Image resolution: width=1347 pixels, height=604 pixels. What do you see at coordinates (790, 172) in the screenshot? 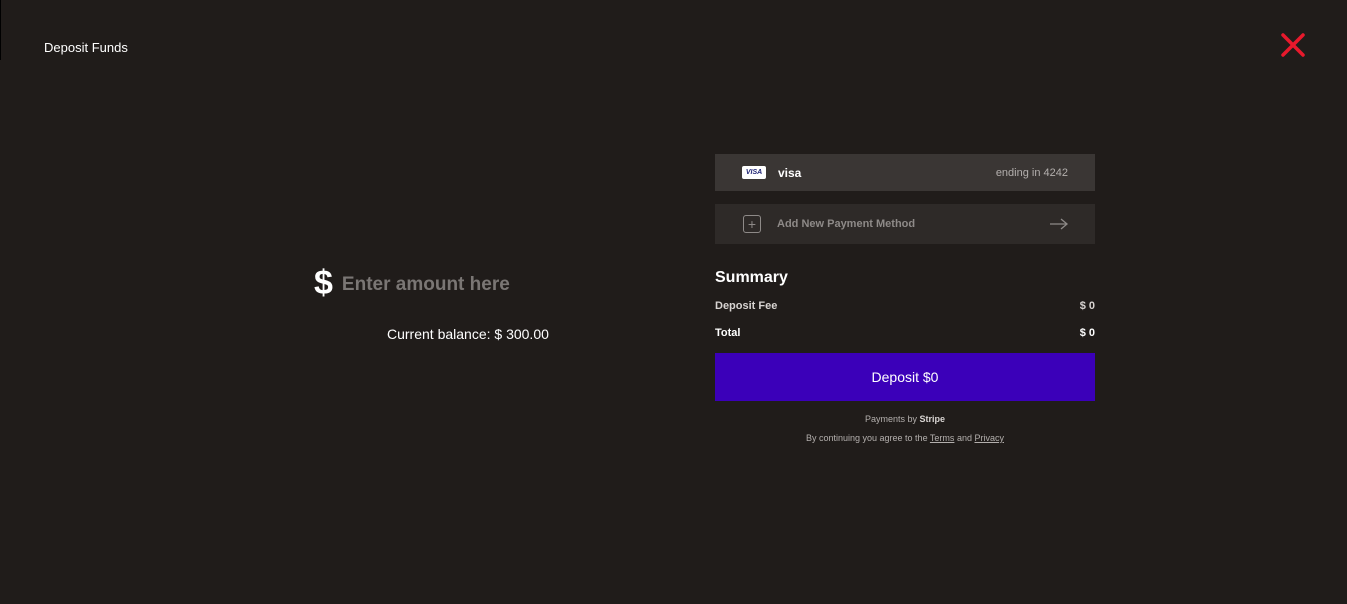
I see `card-brand: visa` at bounding box center [790, 172].